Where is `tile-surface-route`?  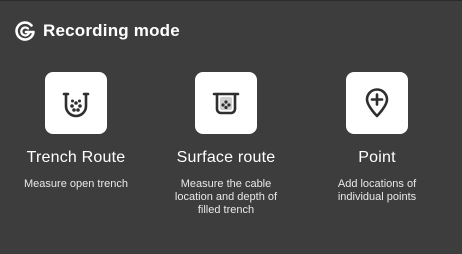 tile-surface-route is located at coordinates (226, 103).